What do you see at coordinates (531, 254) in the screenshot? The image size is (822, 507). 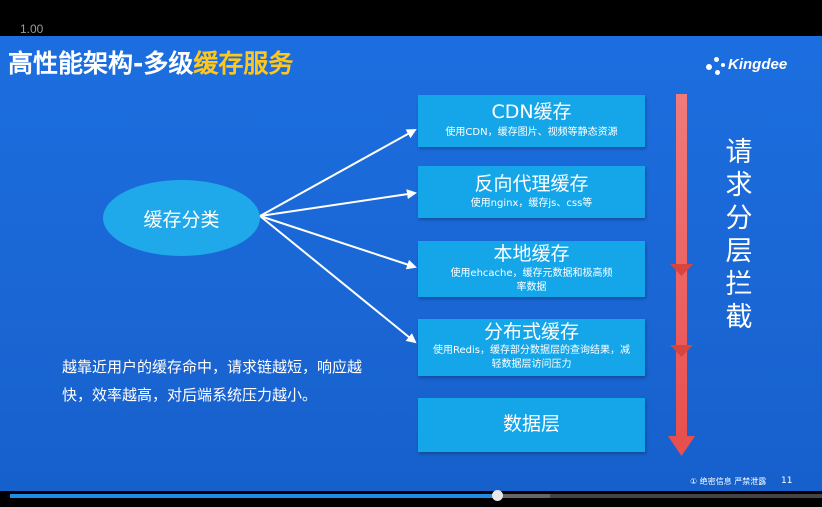 I see `layer-title: 本地缓存` at bounding box center [531, 254].